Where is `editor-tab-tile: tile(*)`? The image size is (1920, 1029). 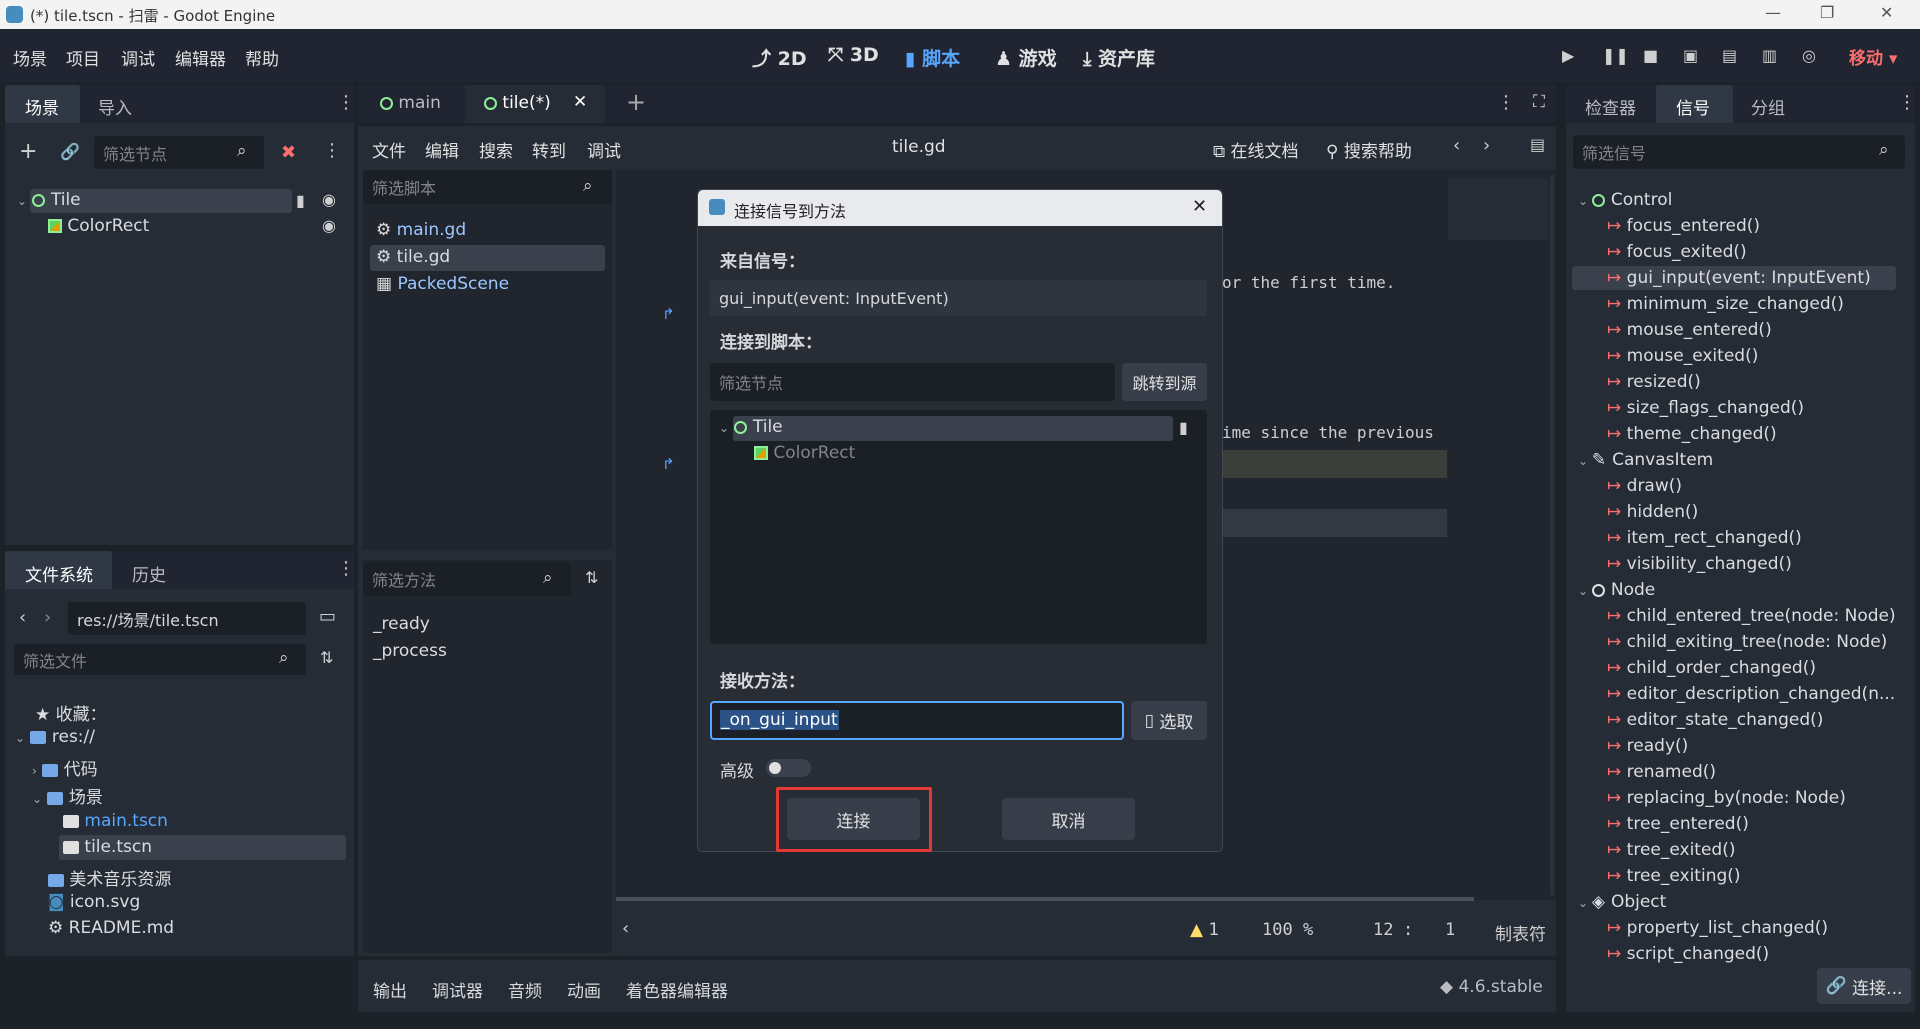
editor-tab-tile: tile(*) is located at coordinates (517, 103).